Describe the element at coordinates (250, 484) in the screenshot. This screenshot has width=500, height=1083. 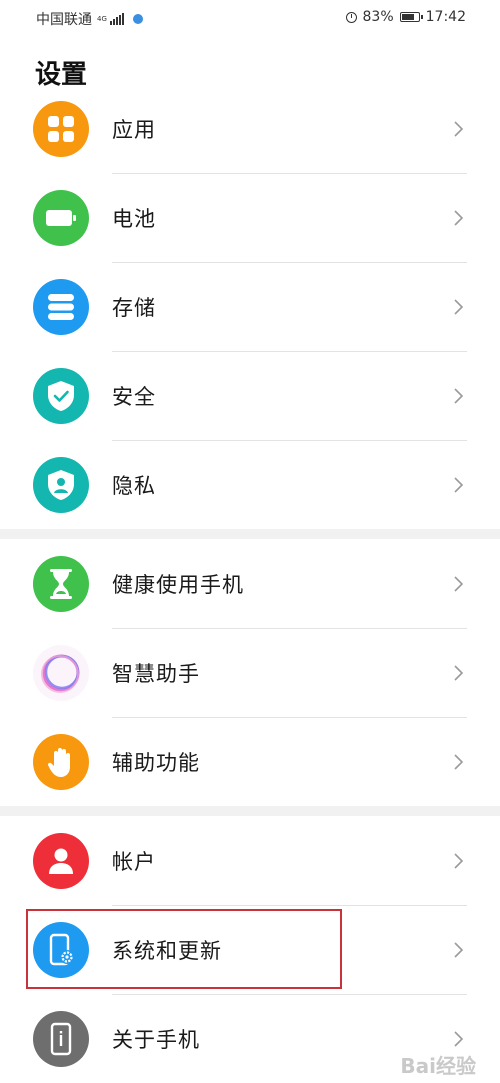
I see `settings-item-privacy: 隐私` at that location.